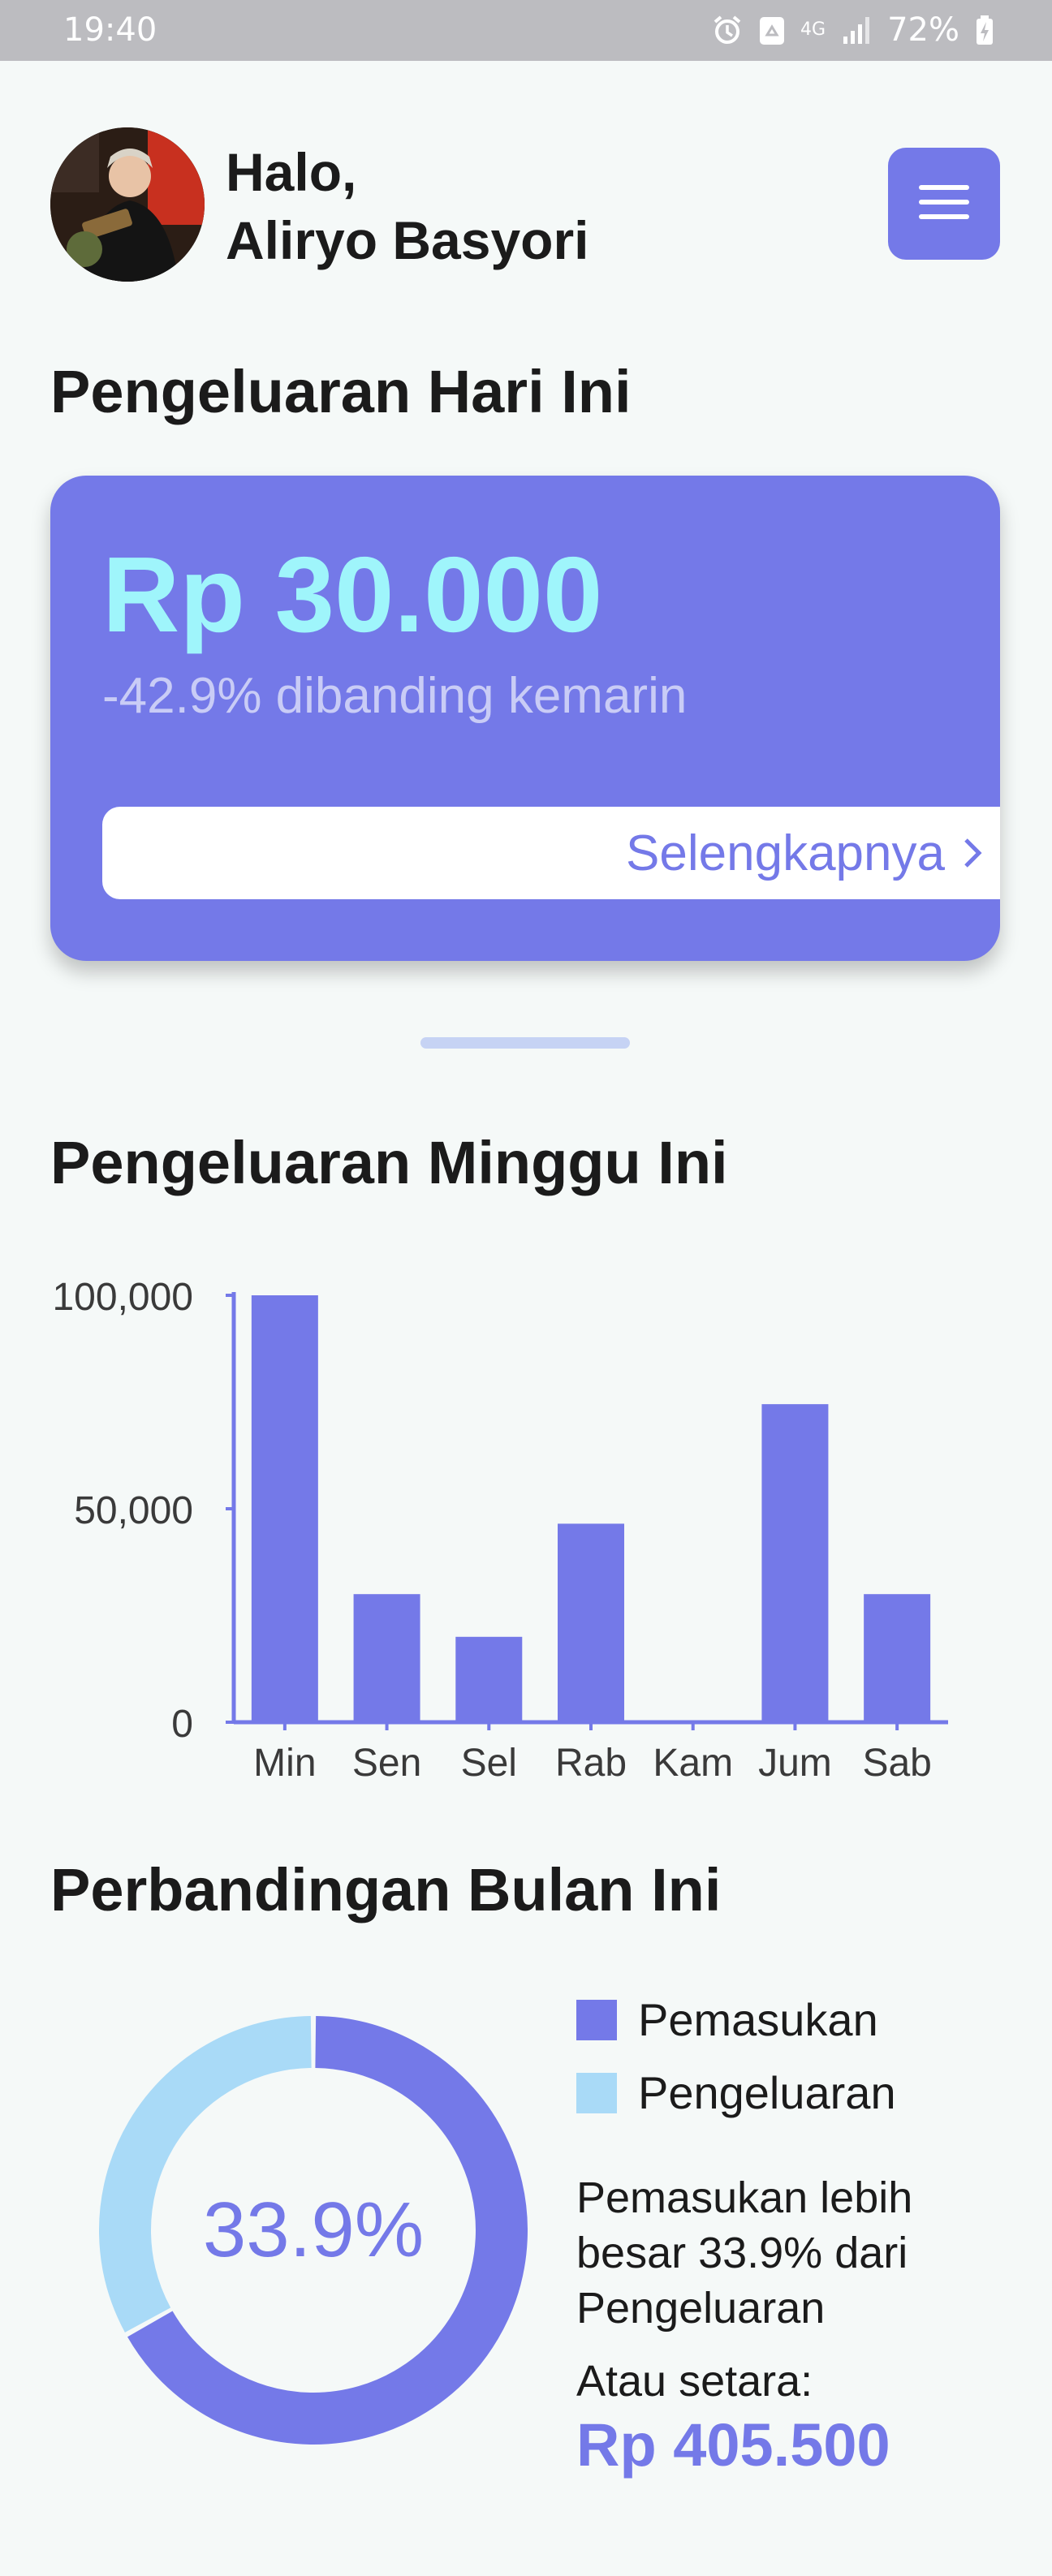 This screenshot has width=1052, height=2576. What do you see at coordinates (795, 1764) in the screenshot?
I see `x-tick-label: Jum` at bounding box center [795, 1764].